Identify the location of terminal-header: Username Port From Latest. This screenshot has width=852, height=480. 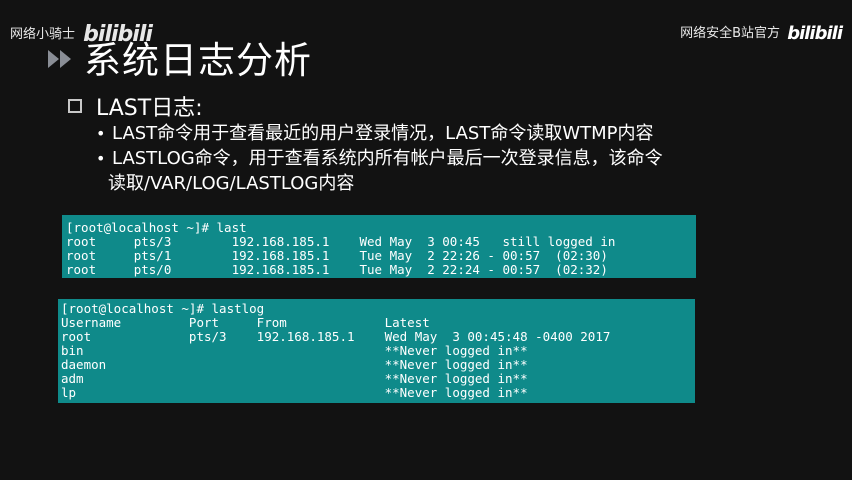
(245, 322).